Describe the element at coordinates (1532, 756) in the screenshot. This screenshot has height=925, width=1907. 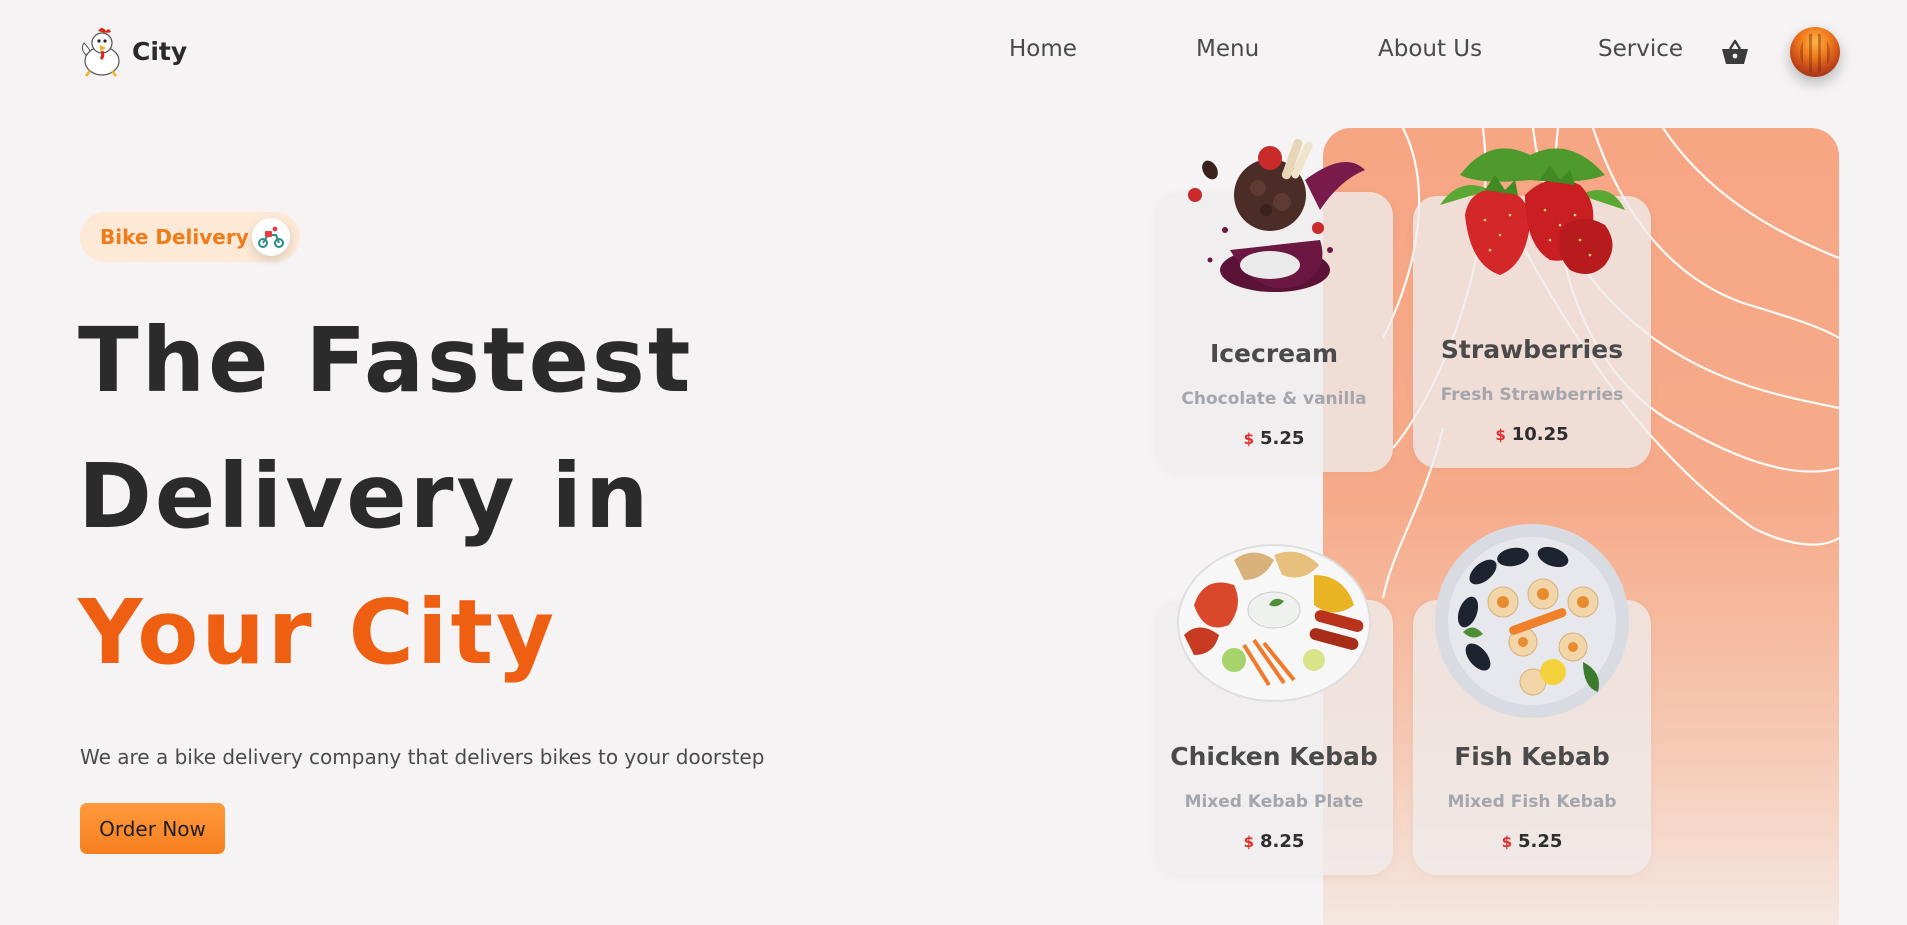
I see `item-name: Fish Kebab` at that location.